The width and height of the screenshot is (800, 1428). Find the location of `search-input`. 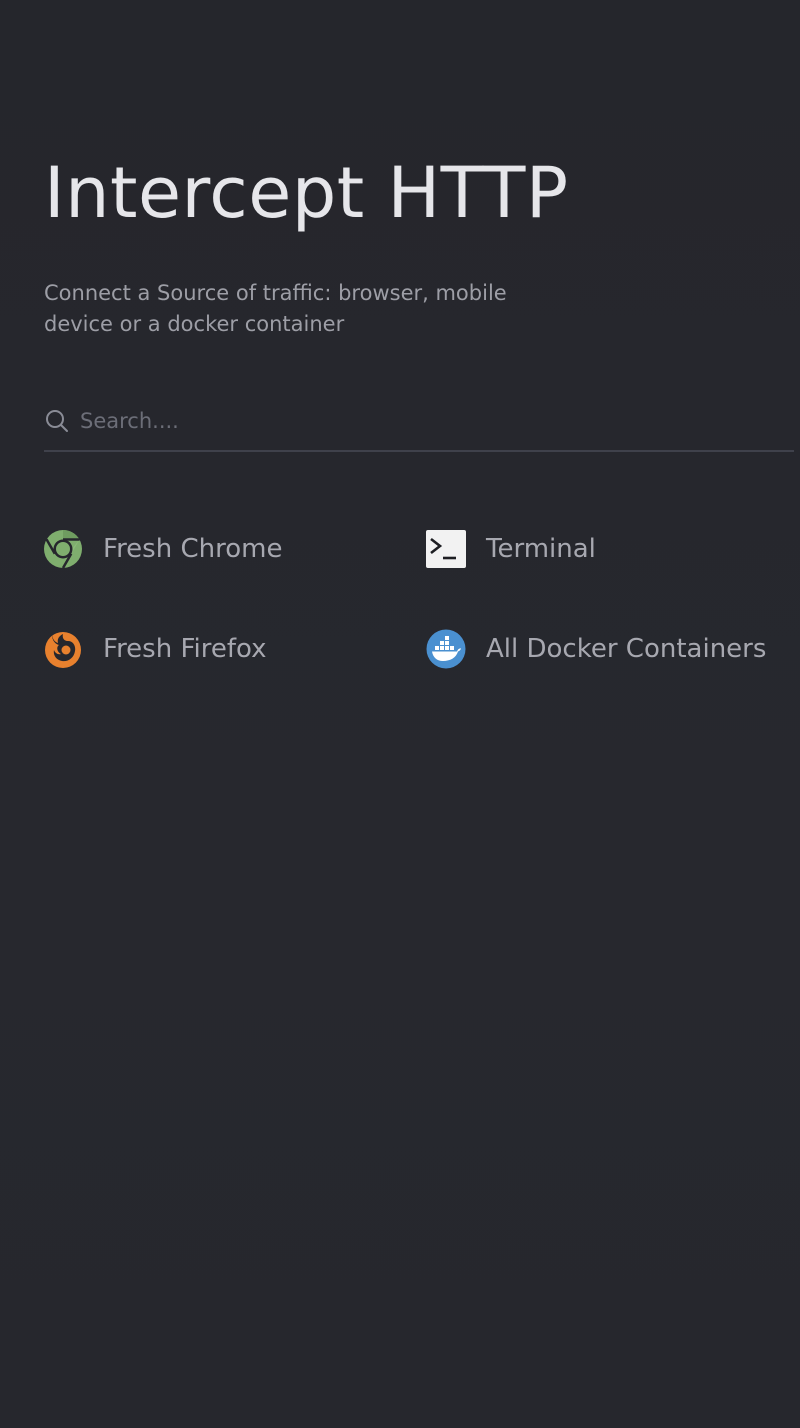

search-input is located at coordinates (437, 421).